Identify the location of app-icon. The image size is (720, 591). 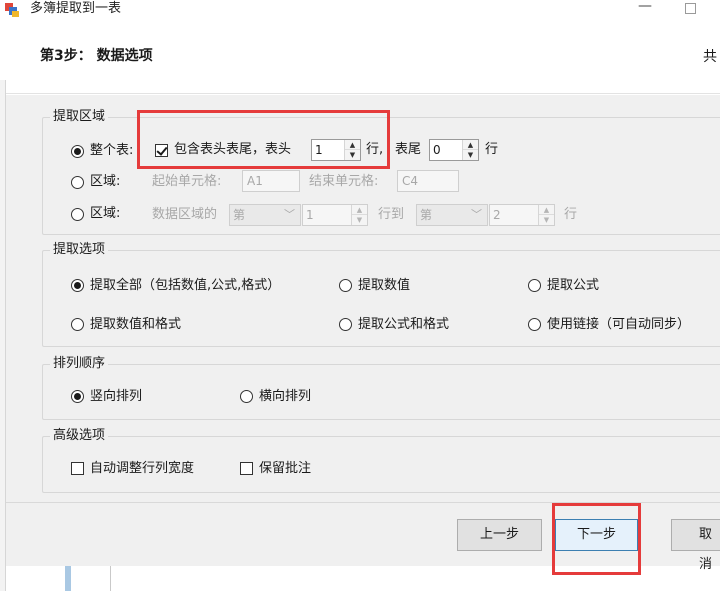
(12, 10).